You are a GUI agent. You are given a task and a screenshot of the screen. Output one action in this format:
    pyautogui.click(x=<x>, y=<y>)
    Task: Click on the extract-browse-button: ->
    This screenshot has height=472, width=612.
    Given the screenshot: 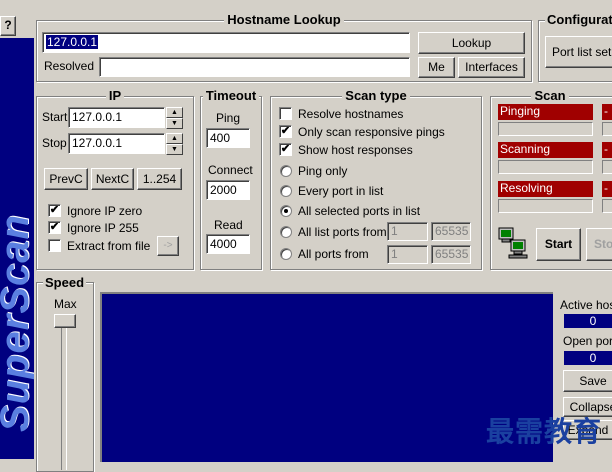 What is the action you would take?
    pyautogui.click(x=168, y=246)
    